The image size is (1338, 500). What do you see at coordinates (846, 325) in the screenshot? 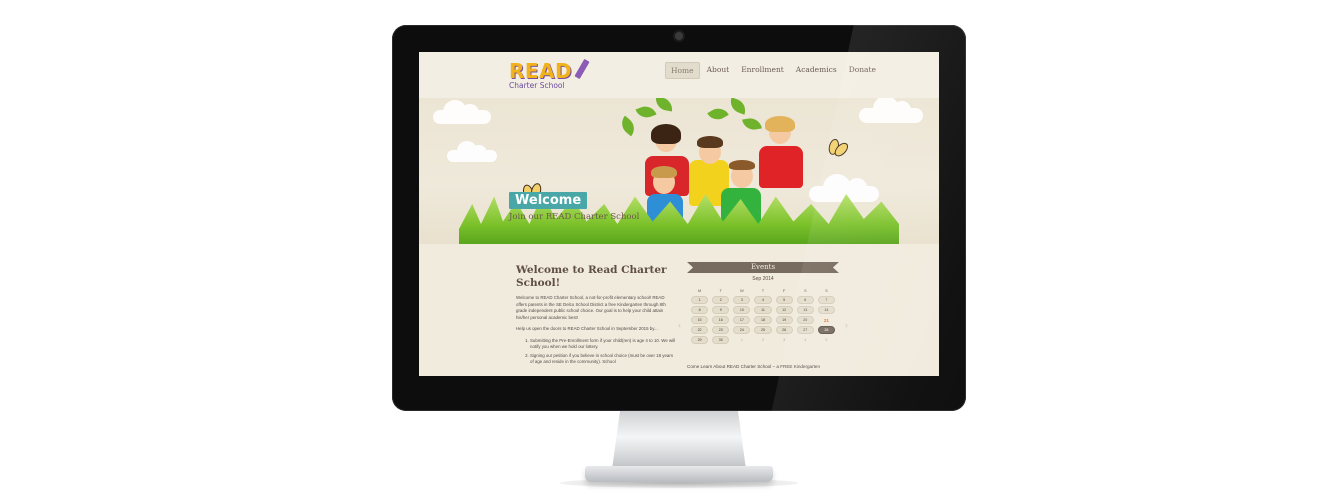
I see `chevron-right-icon: ›` at bounding box center [846, 325].